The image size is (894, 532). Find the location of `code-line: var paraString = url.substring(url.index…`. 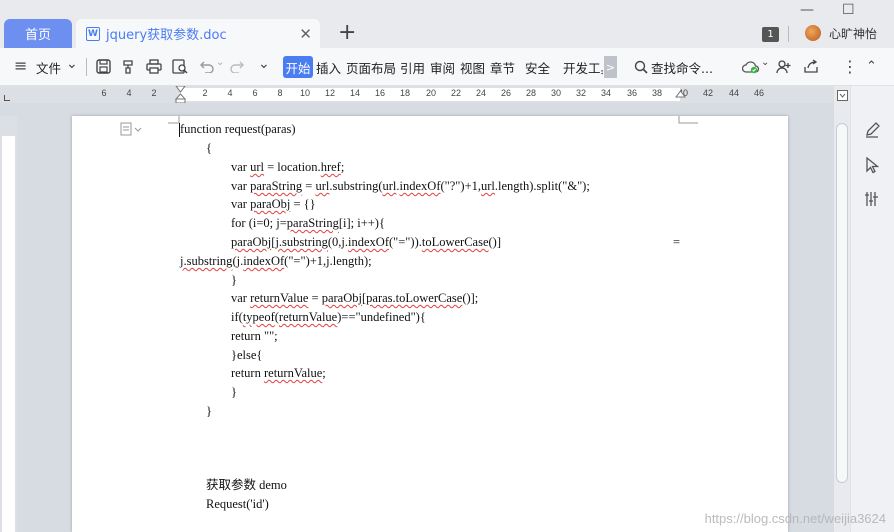

code-line: var paraString = url.substring(url.index… is located at coordinates (410, 186).